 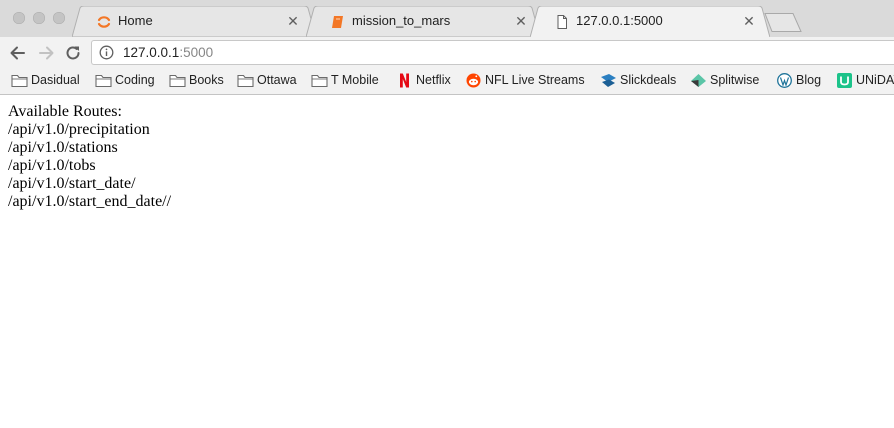 I want to click on reddit-icon, so click(x=473, y=80).